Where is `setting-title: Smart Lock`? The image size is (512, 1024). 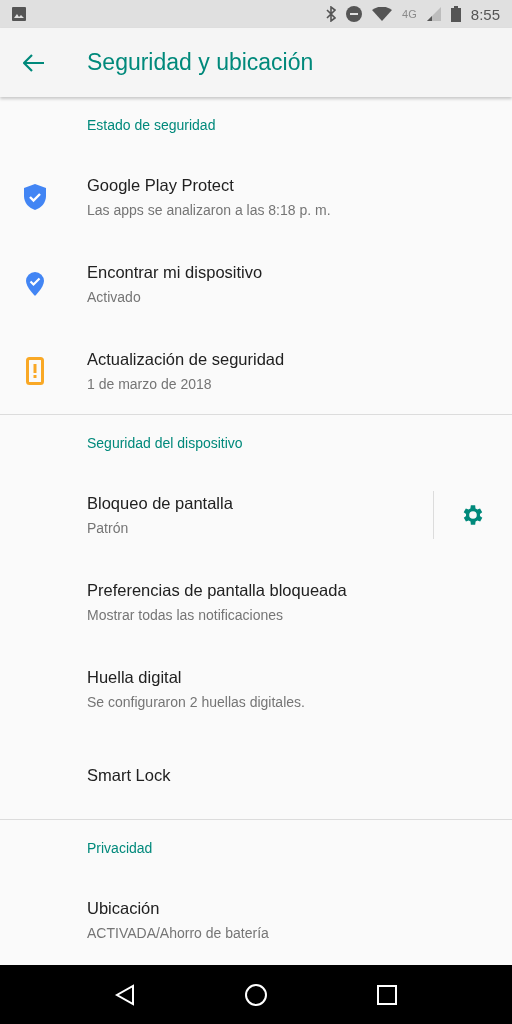
setting-title: Smart Lock is located at coordinates (299, 775).